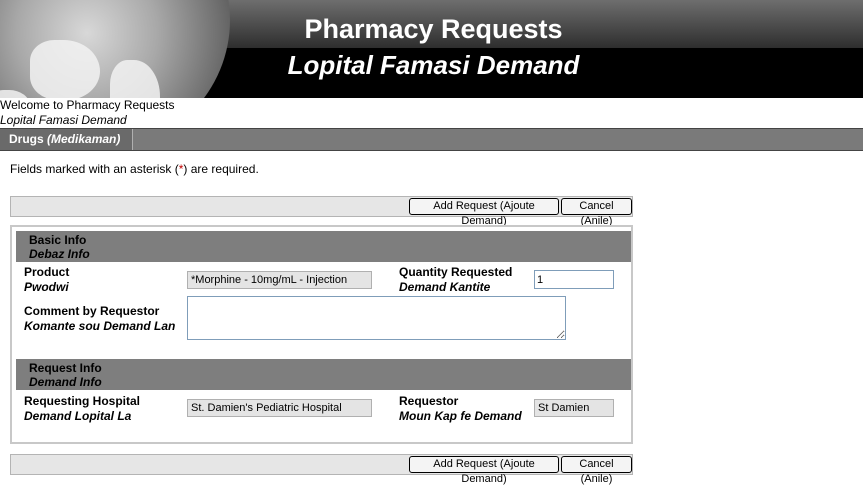  What do you see at coordinates (445, 287) in the screenshot?
I see `quantity-label-kreyol: Demand Kantite` at bounding box center [445, 287].